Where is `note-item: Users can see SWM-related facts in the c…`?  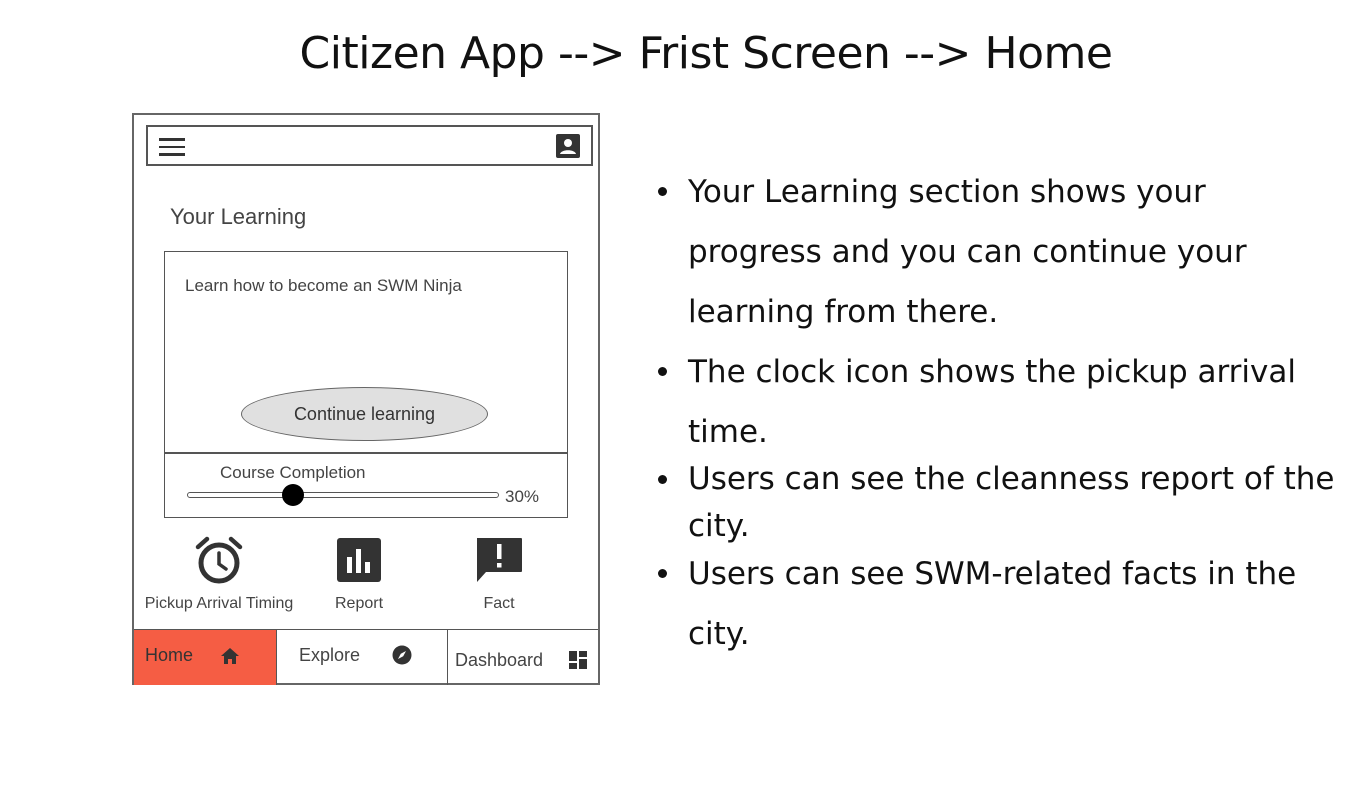
note-item: Users can see SWM-related facts in the c… is located at coordinates (1003, 604).